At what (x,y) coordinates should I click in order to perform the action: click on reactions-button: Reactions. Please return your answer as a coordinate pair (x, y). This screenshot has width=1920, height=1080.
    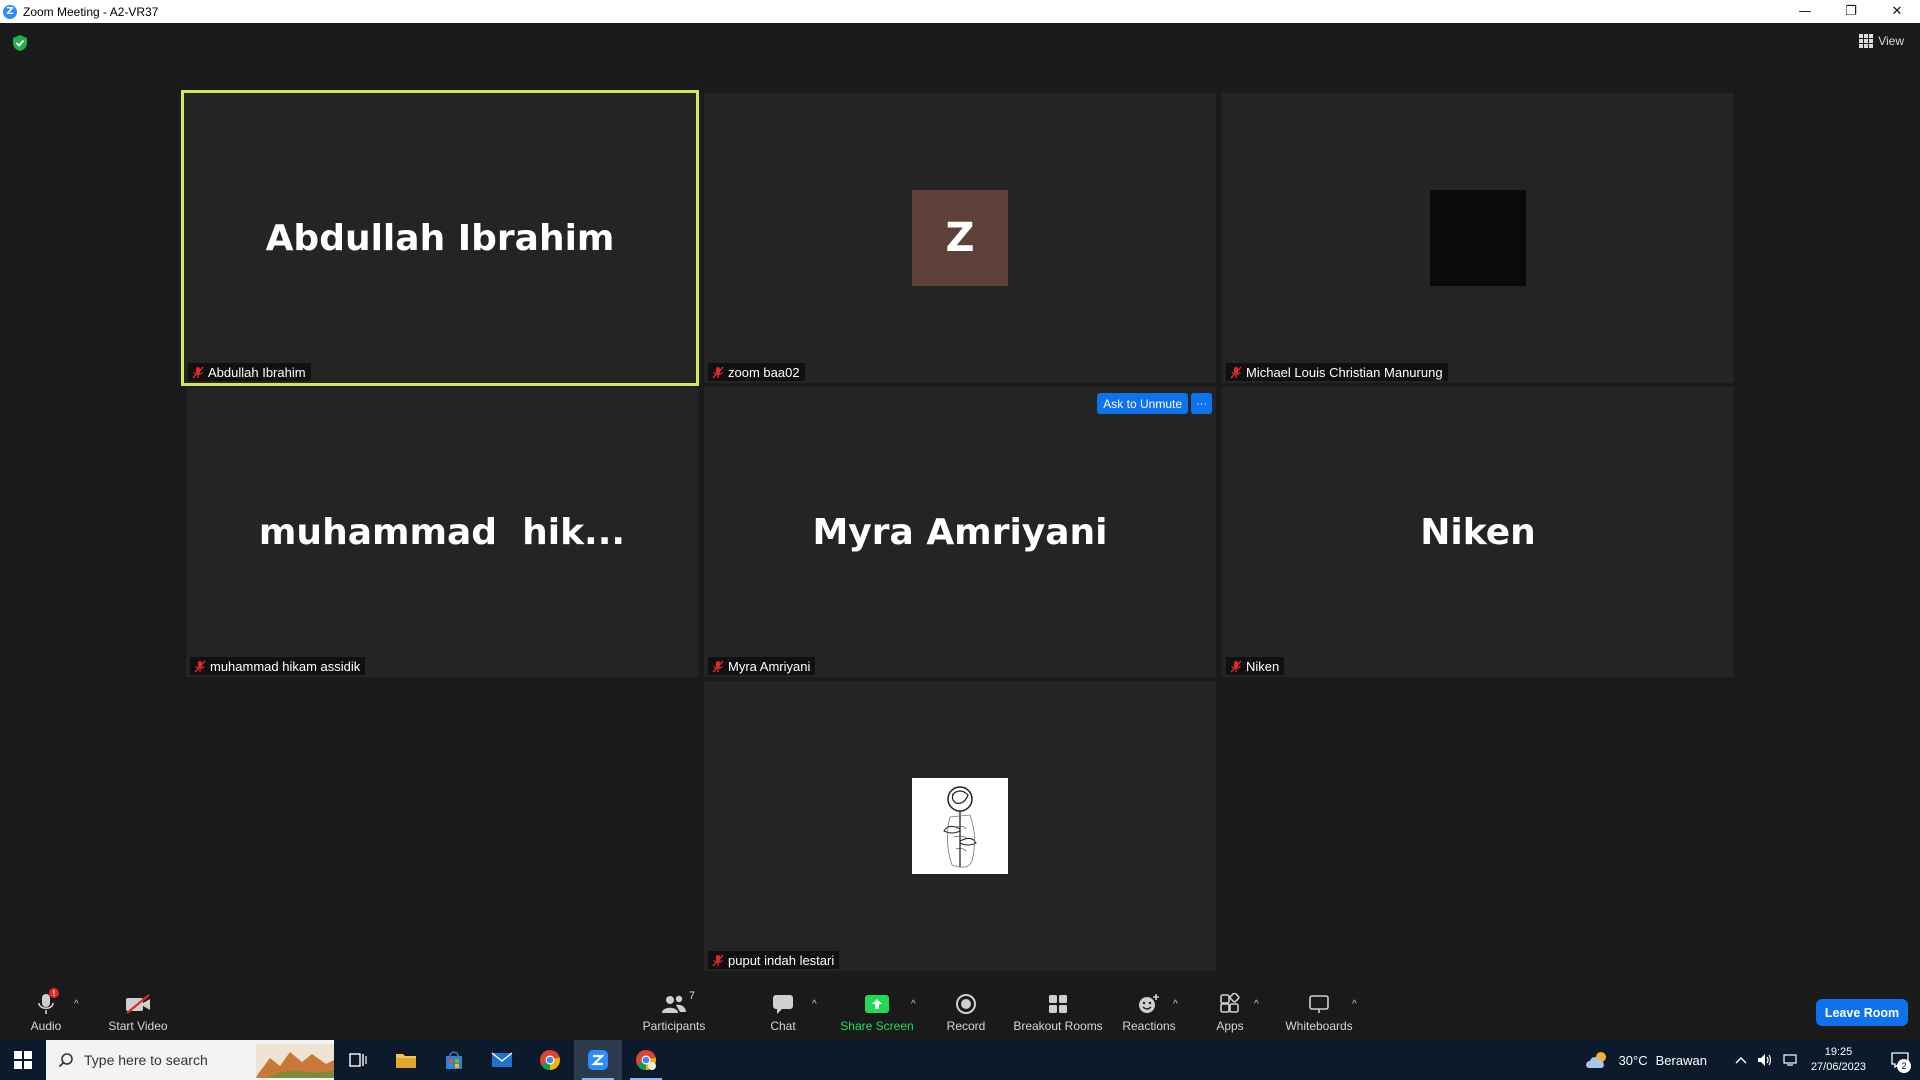
    Looking at the image, I should click on (1149, 1012).